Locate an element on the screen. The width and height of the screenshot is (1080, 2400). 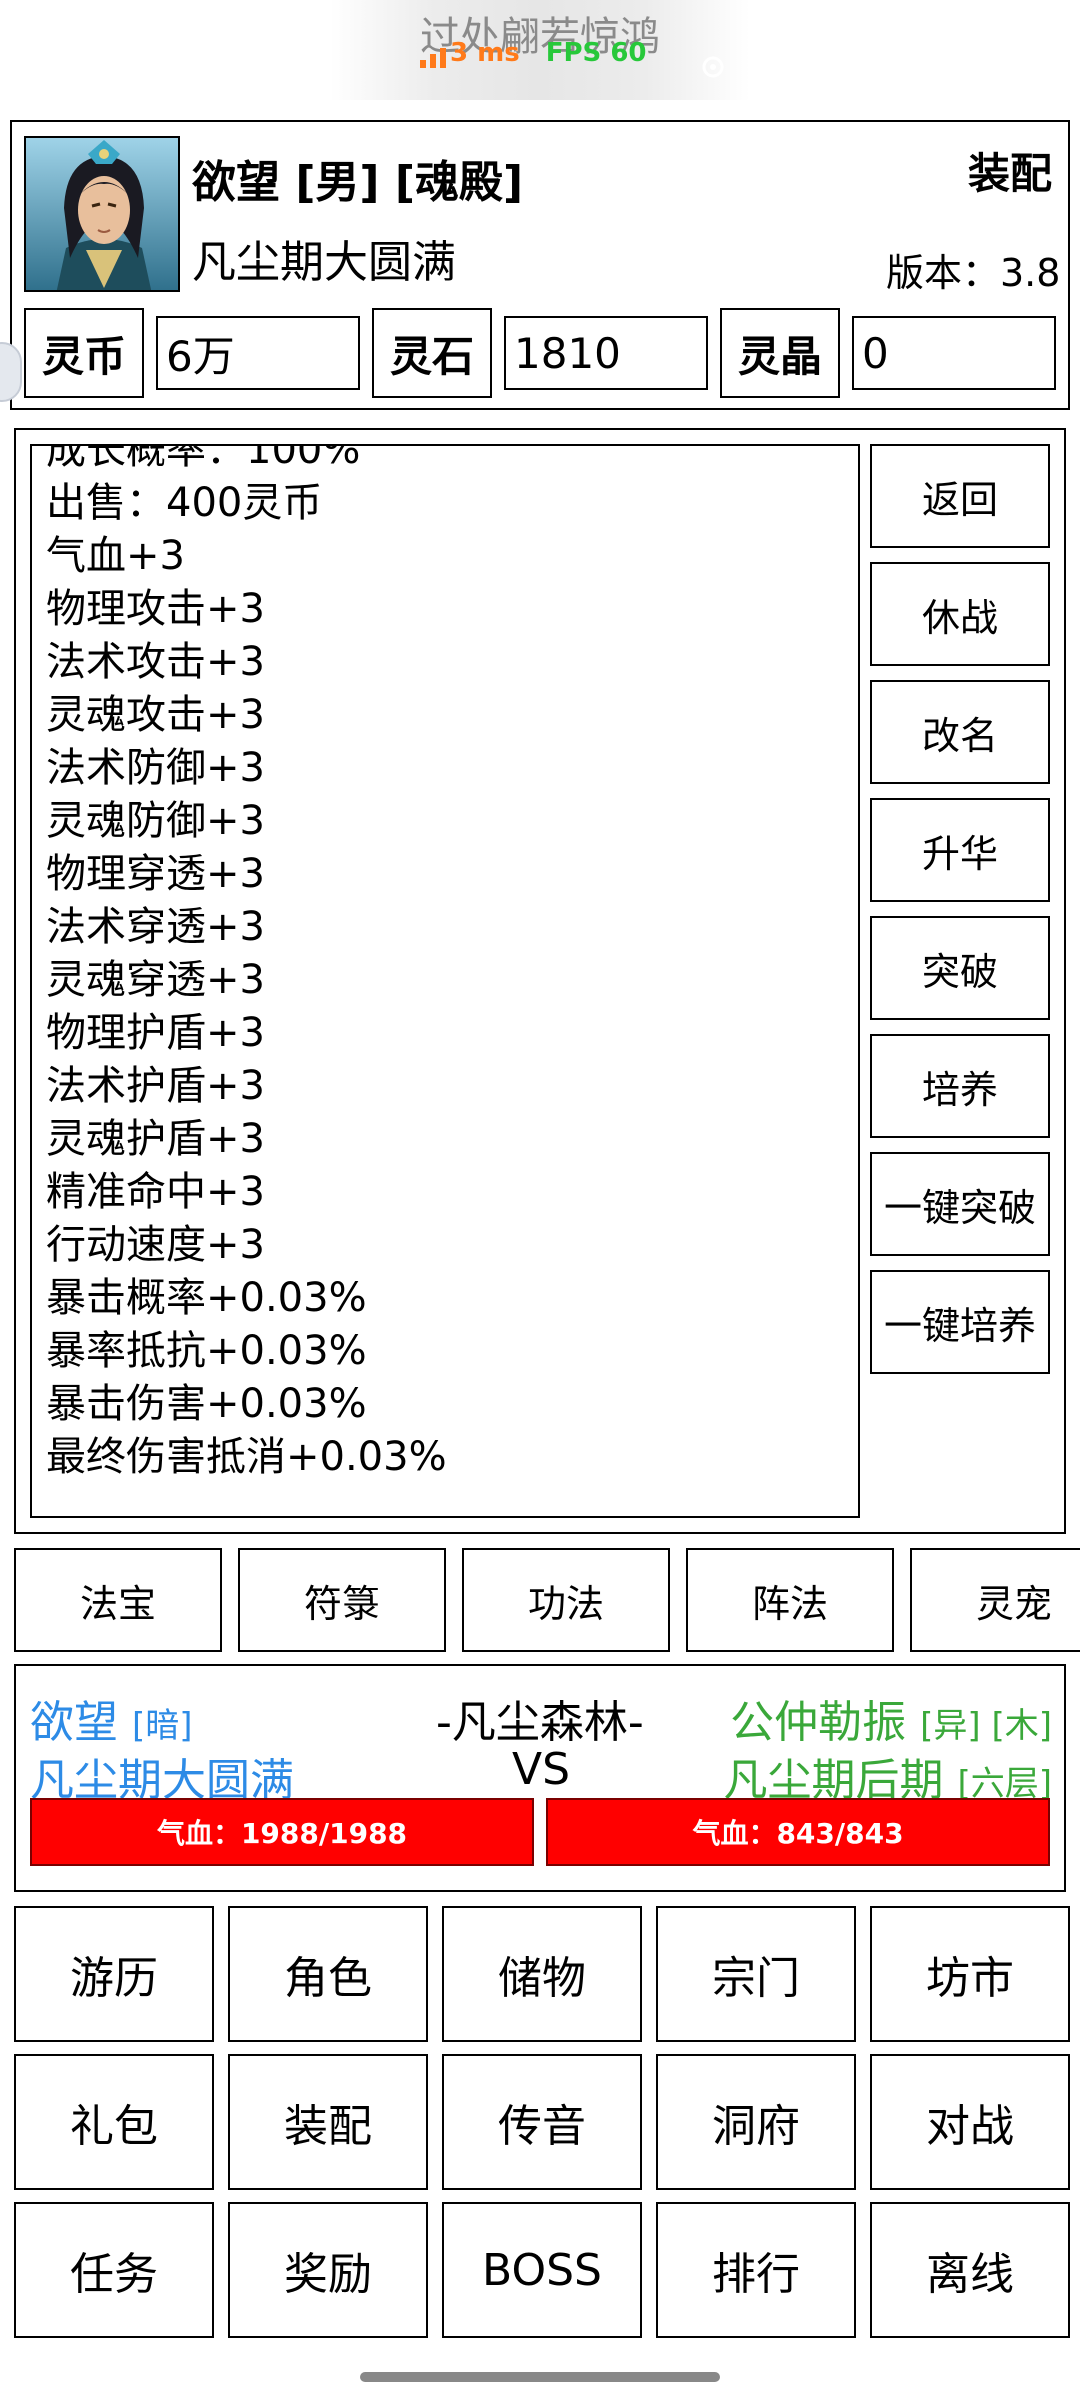
player-name: 欲望 [男] [魂殿] is located at coordinates (358, 182).